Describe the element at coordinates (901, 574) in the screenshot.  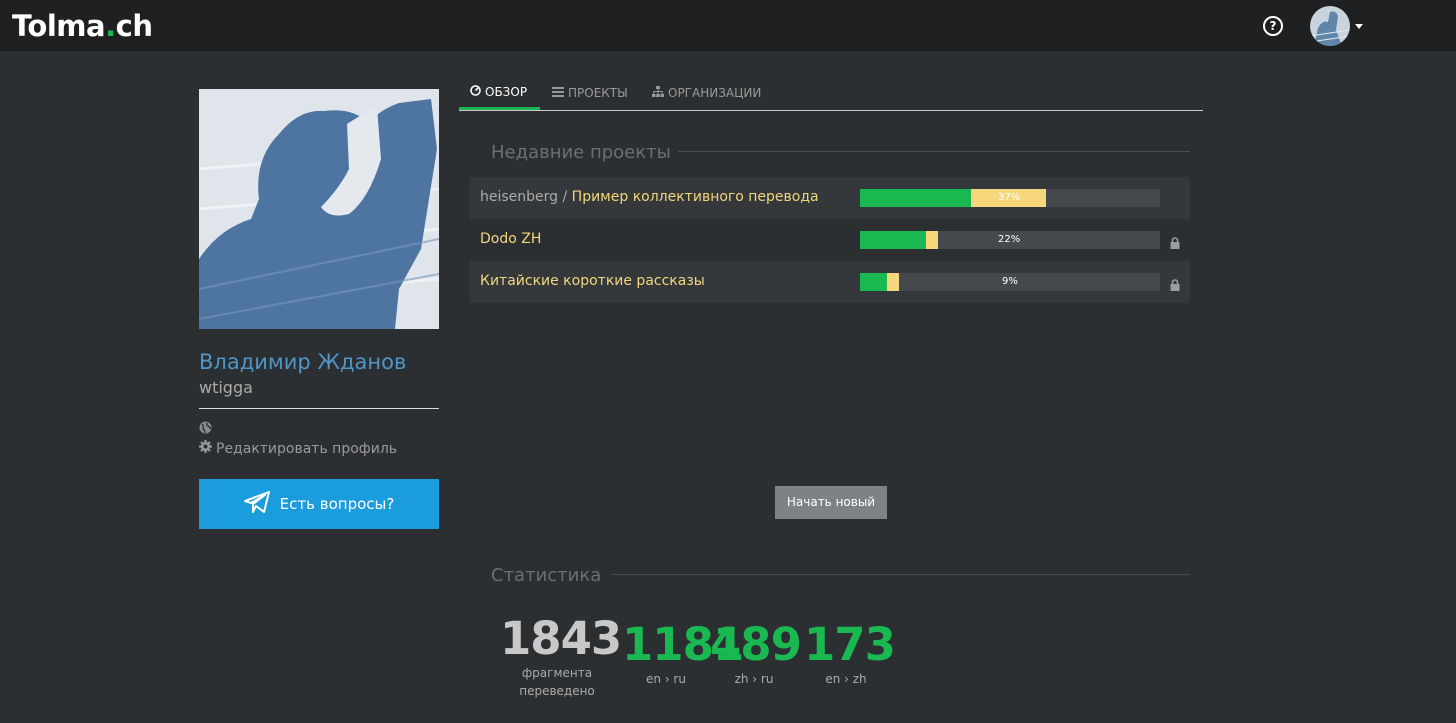
I see `statistics-rule` at that location.